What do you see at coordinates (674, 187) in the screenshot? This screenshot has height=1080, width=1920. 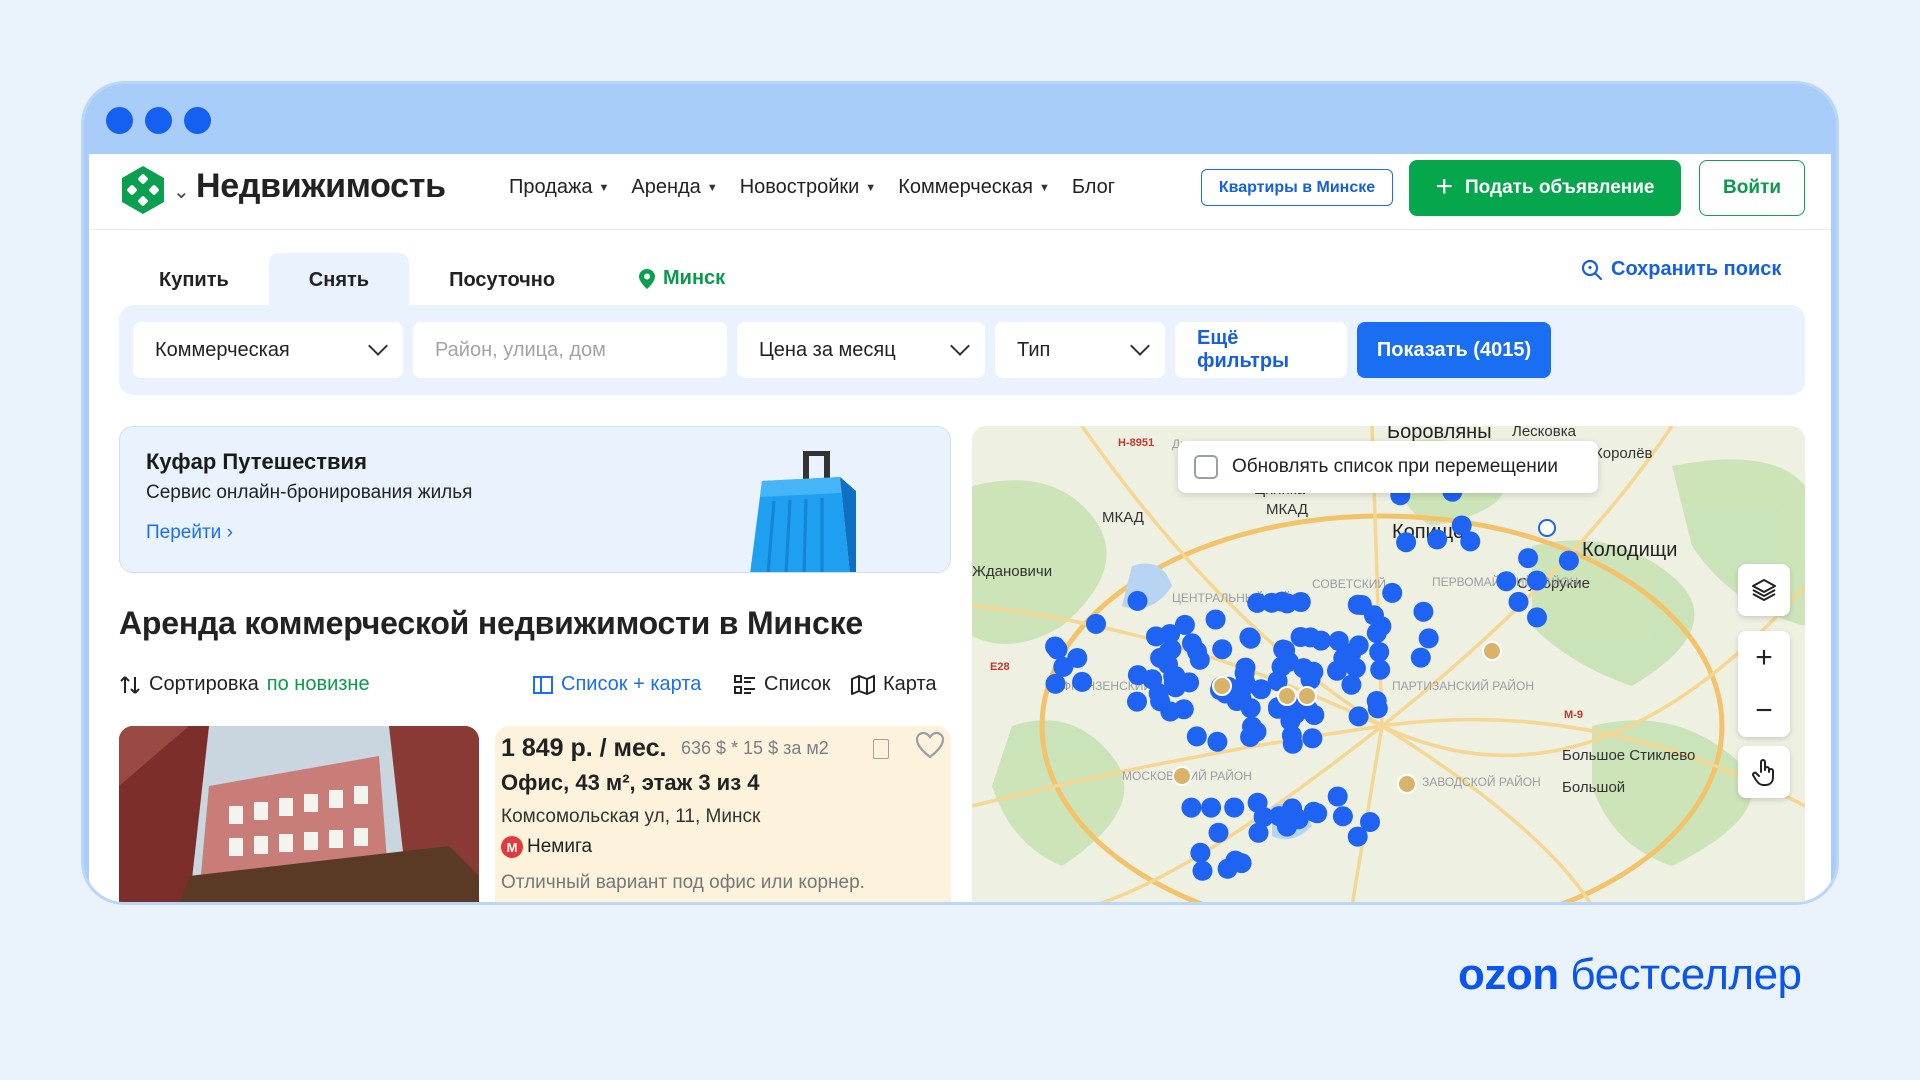 I see `nav-item-rent: Аренда ▼` at bounding box center [674, 187].